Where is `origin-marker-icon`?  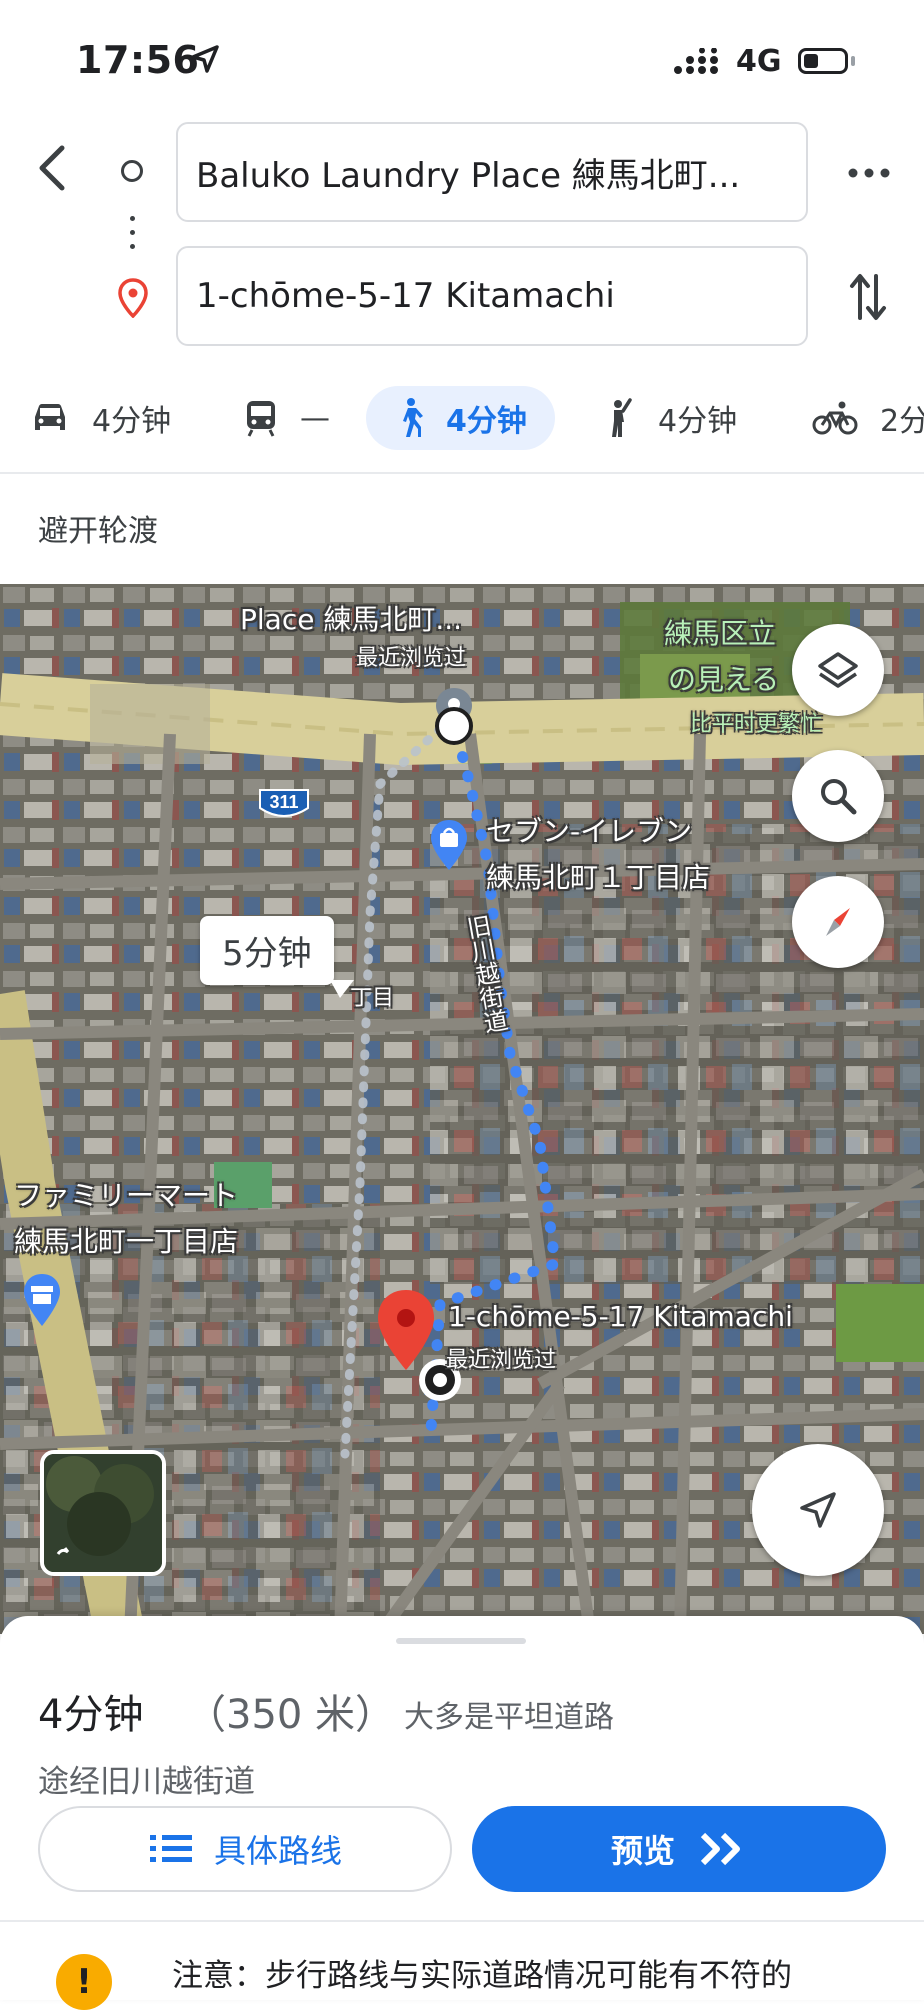 origin-marker-icon is located at coordinates (454, 716).